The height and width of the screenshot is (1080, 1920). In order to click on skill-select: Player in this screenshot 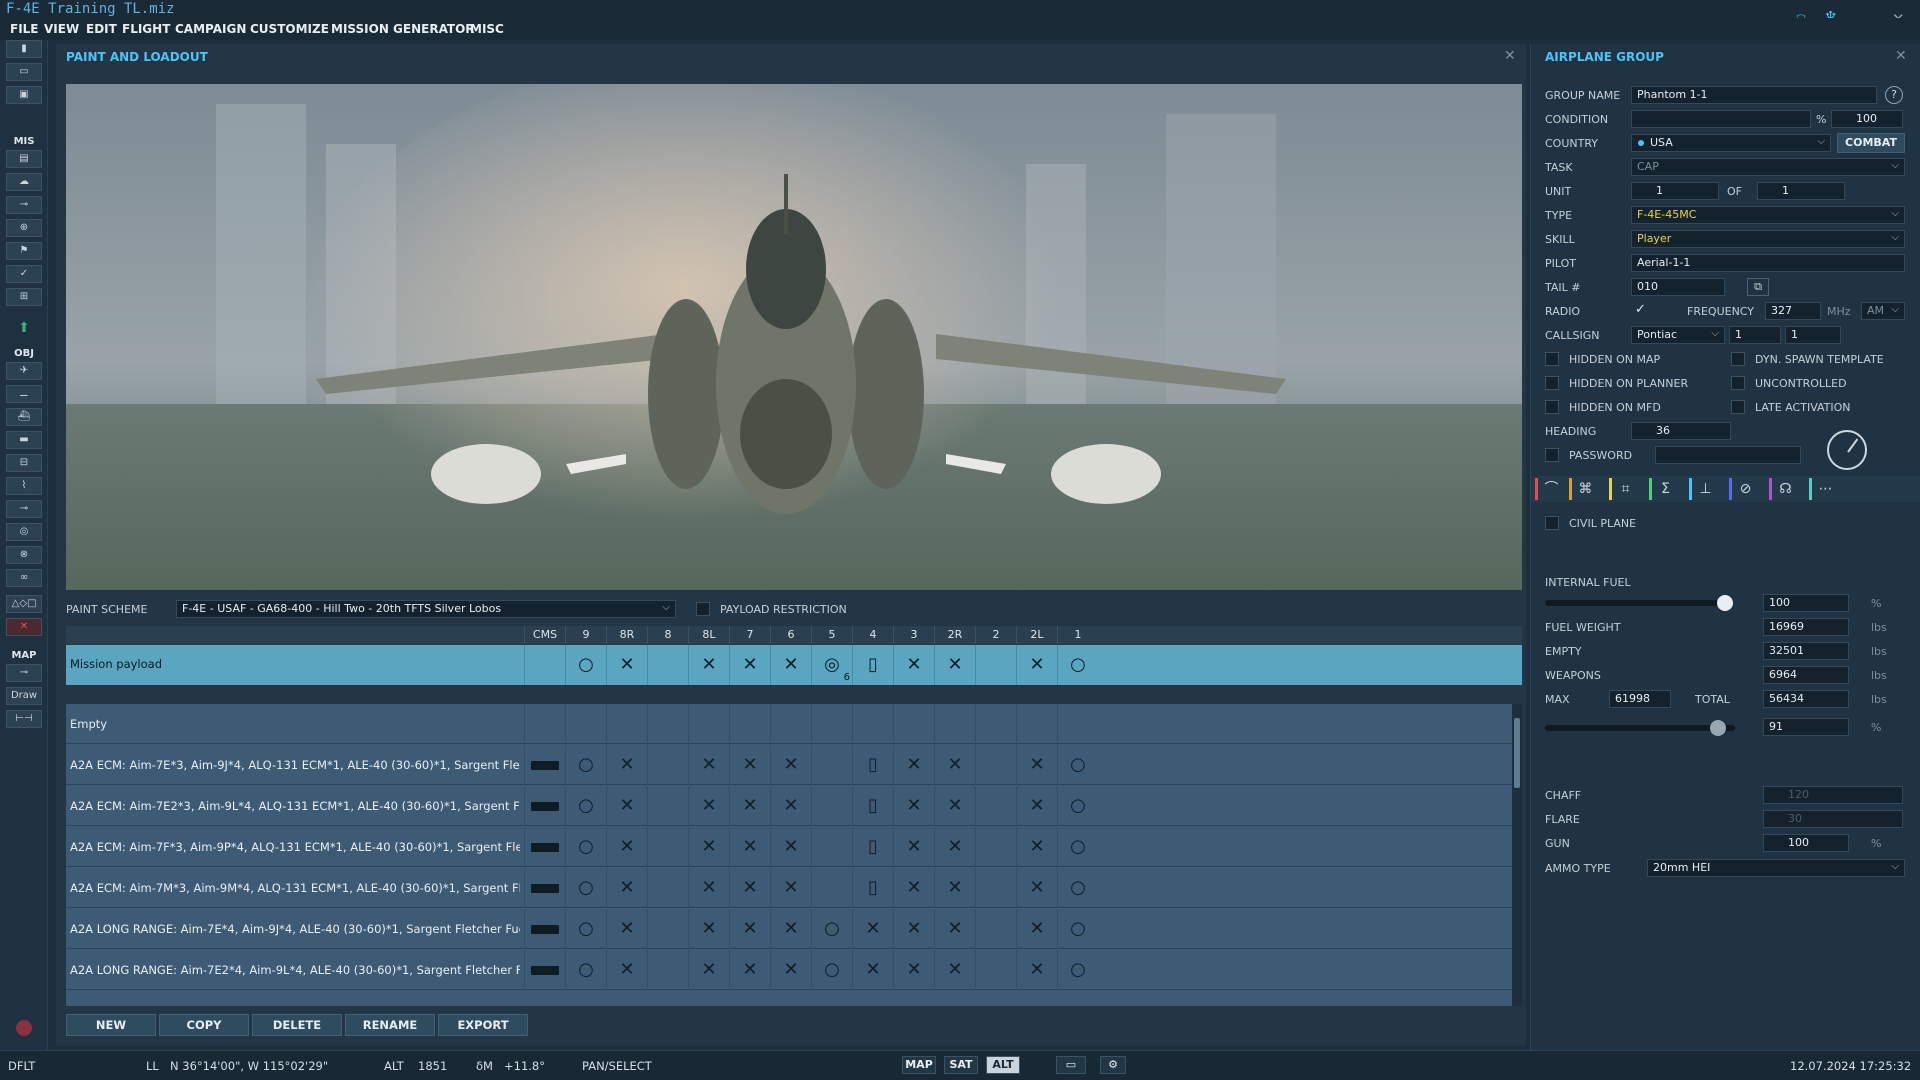, I will do `click(1768, 239)`.